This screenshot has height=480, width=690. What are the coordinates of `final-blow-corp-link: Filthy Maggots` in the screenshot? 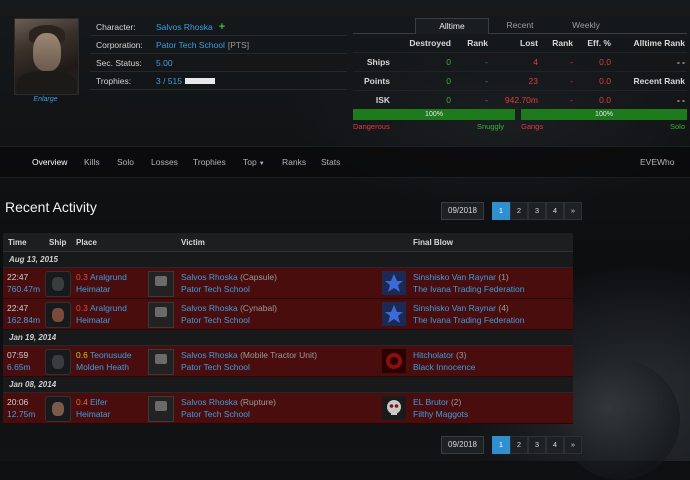 It's located at (440, 414).